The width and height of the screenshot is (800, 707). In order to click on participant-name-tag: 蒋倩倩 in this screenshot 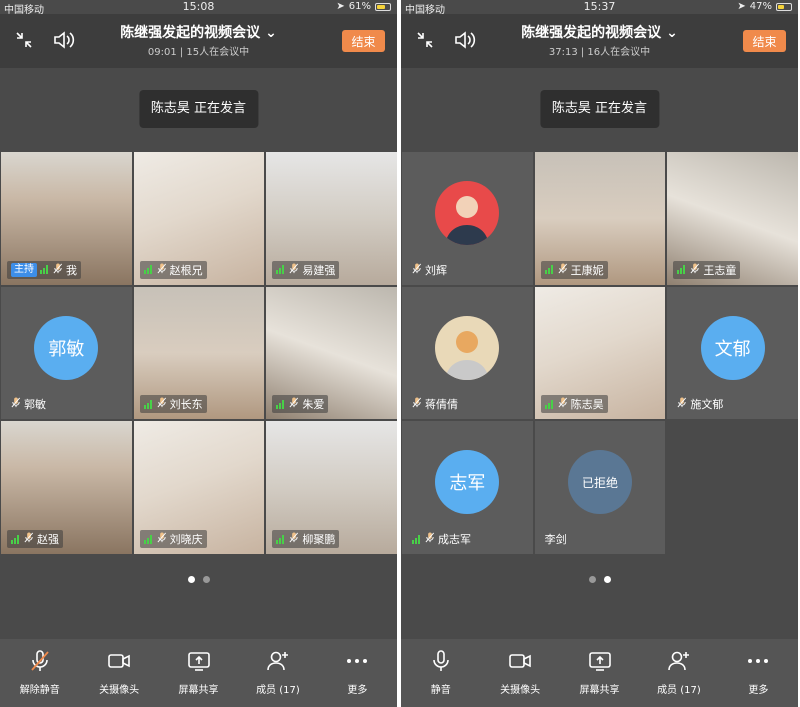, I will do `click(435, 404)`.